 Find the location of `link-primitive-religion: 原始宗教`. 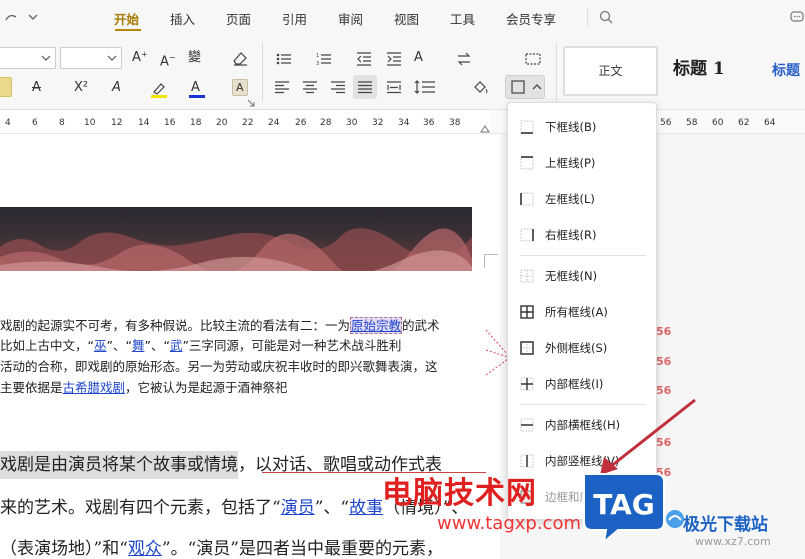

link-primitive-religion: 原始宗教 is located at coordinates (376, 325).